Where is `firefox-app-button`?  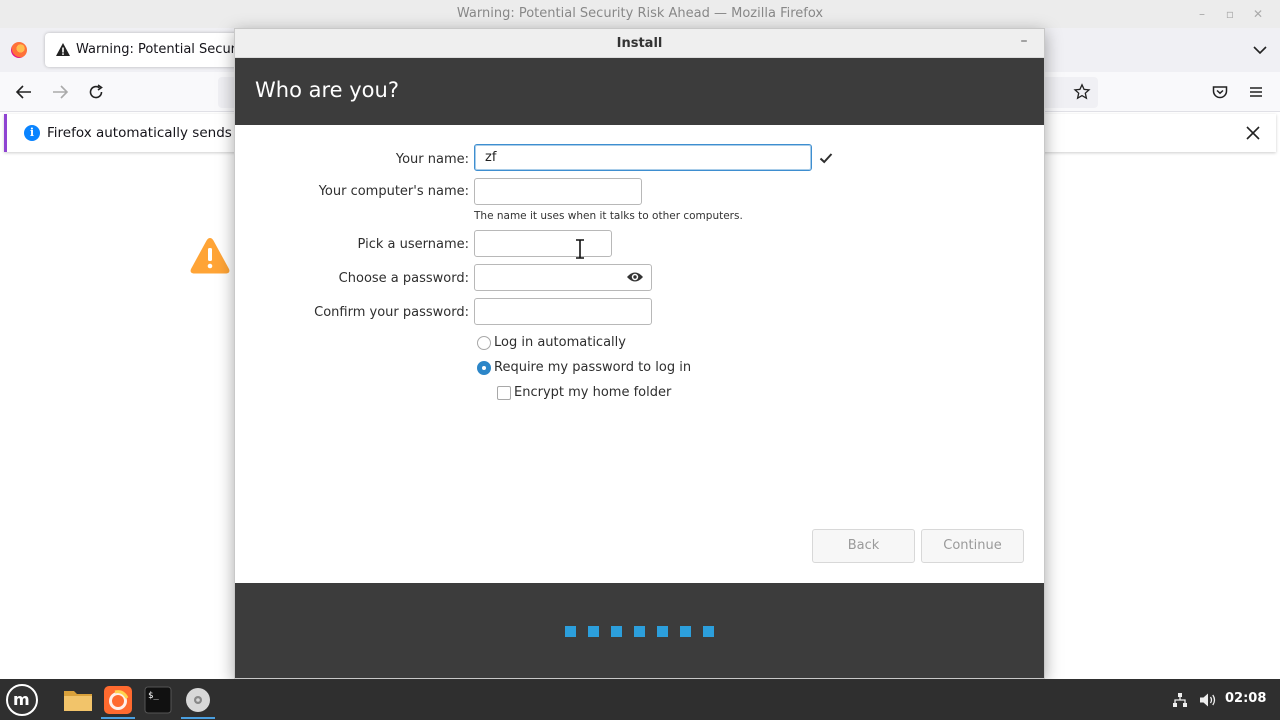 firefox-app-button is located at coordinates (118, 701).